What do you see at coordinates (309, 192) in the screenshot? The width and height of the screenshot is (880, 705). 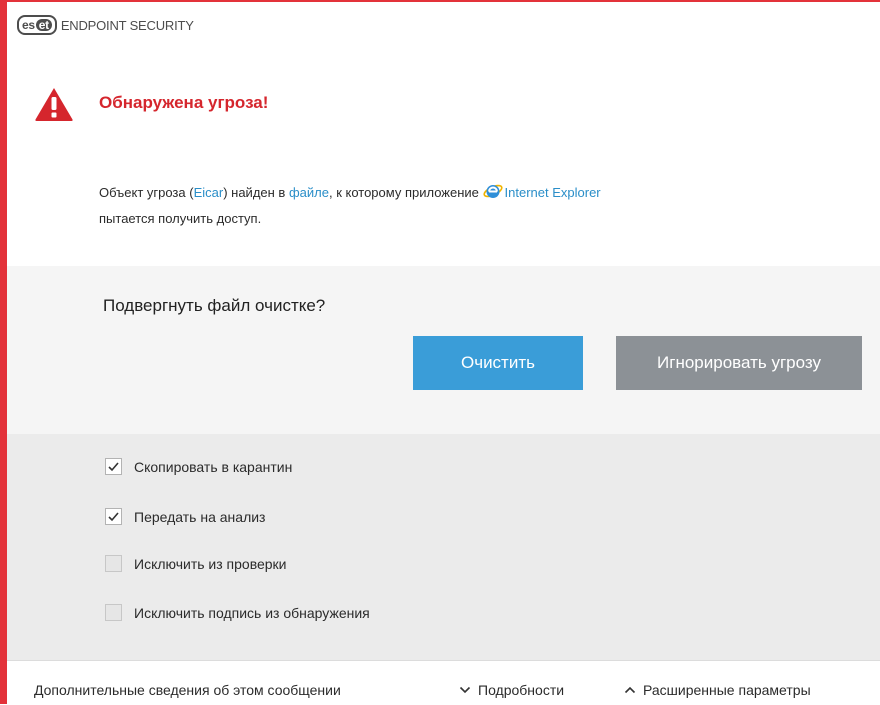 I see `file-link: файле` at bounding box center [309, 192].